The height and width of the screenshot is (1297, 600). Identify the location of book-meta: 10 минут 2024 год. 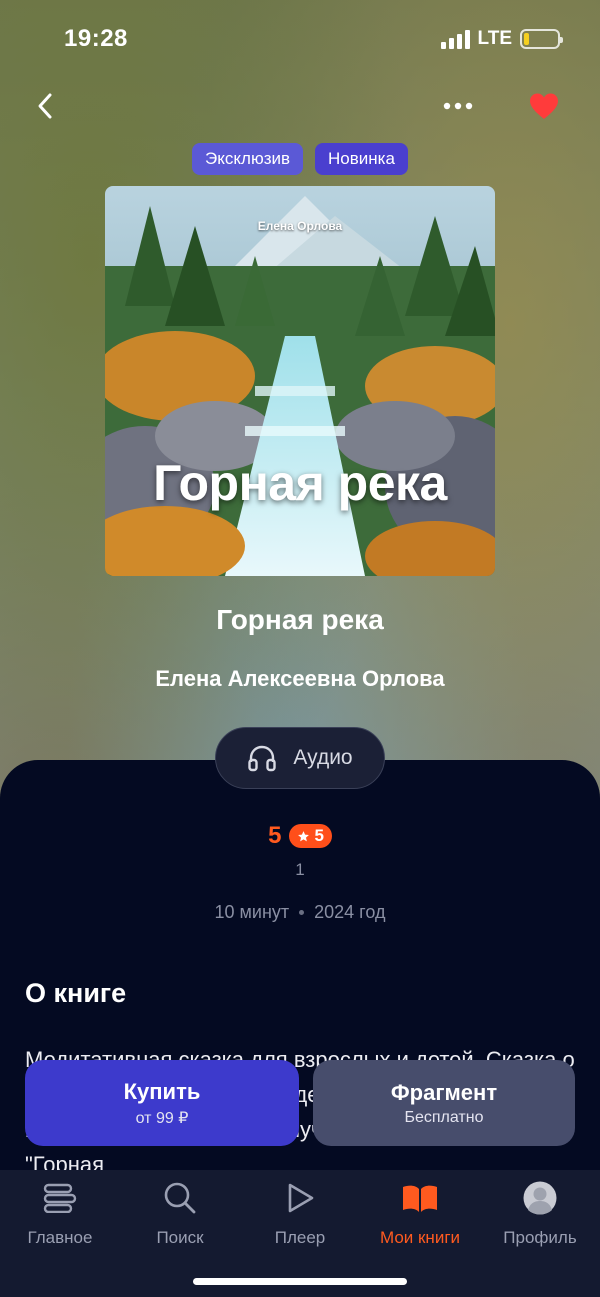
(300, 912).